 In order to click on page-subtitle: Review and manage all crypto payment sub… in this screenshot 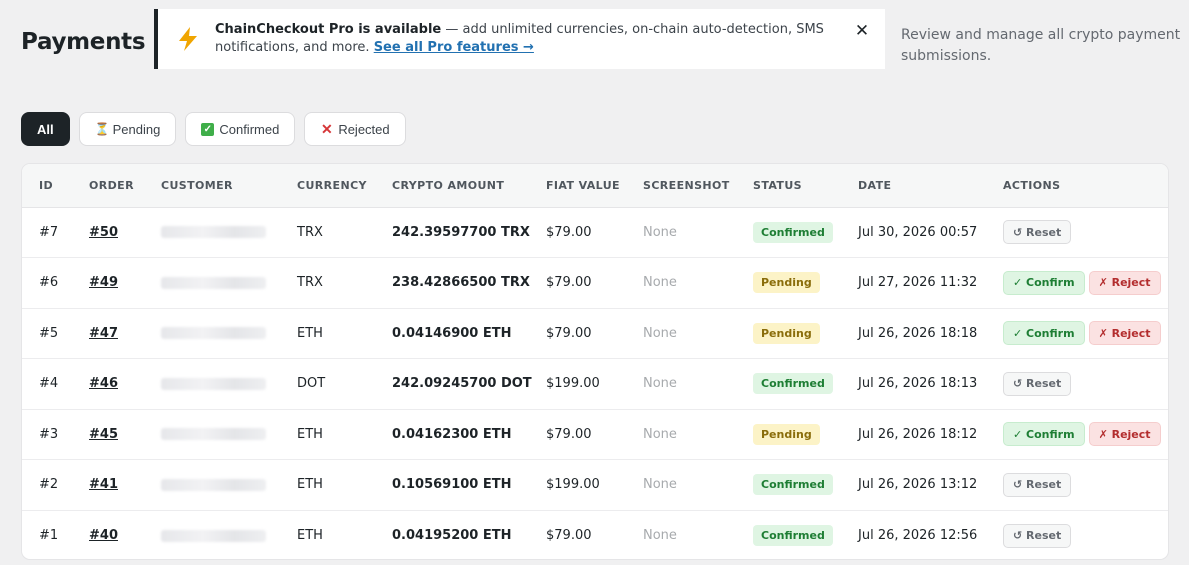, I will do `click(1041, 45)`.